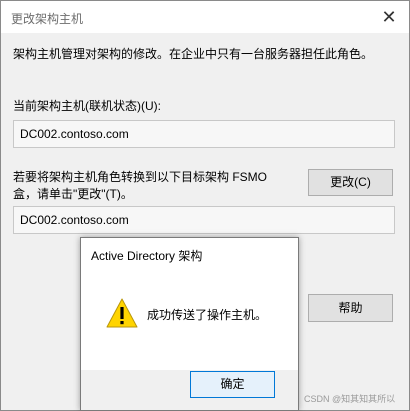 Image resolution: width=410 pixels, height=411 pixels. Describe the element at coordinates (350, 308) in the screenshot. I see `help-button: 帮助` at that location.